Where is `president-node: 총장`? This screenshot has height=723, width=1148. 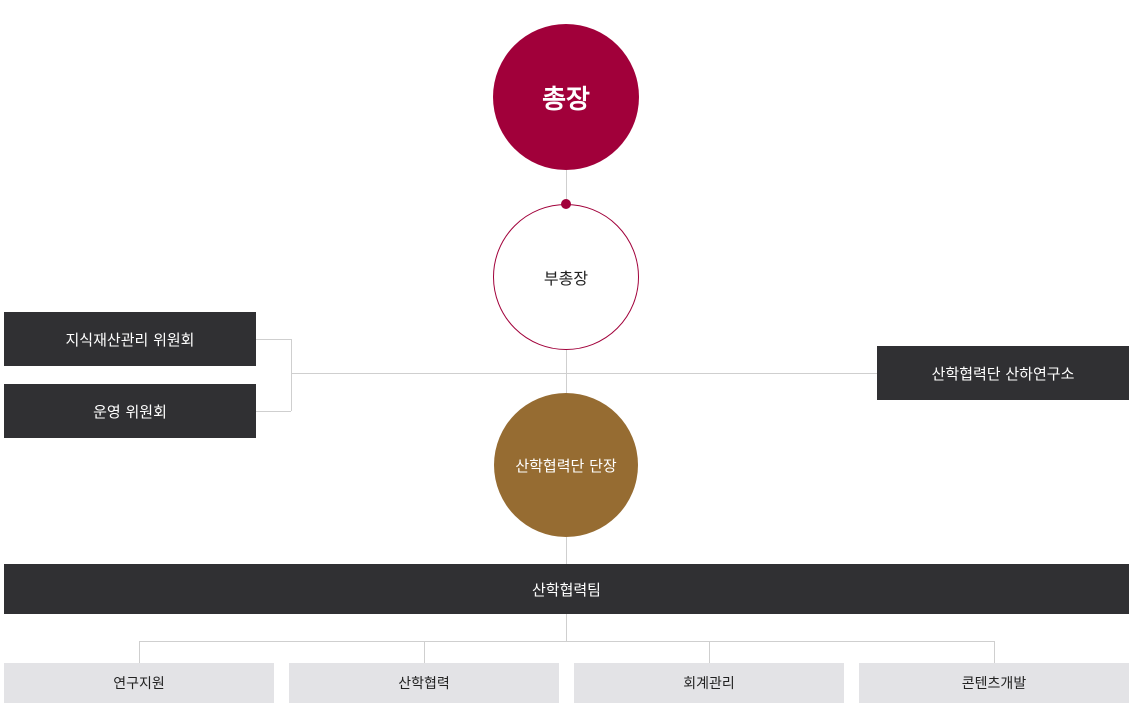 president-node: 총장 is located at coordinates (566, 97).